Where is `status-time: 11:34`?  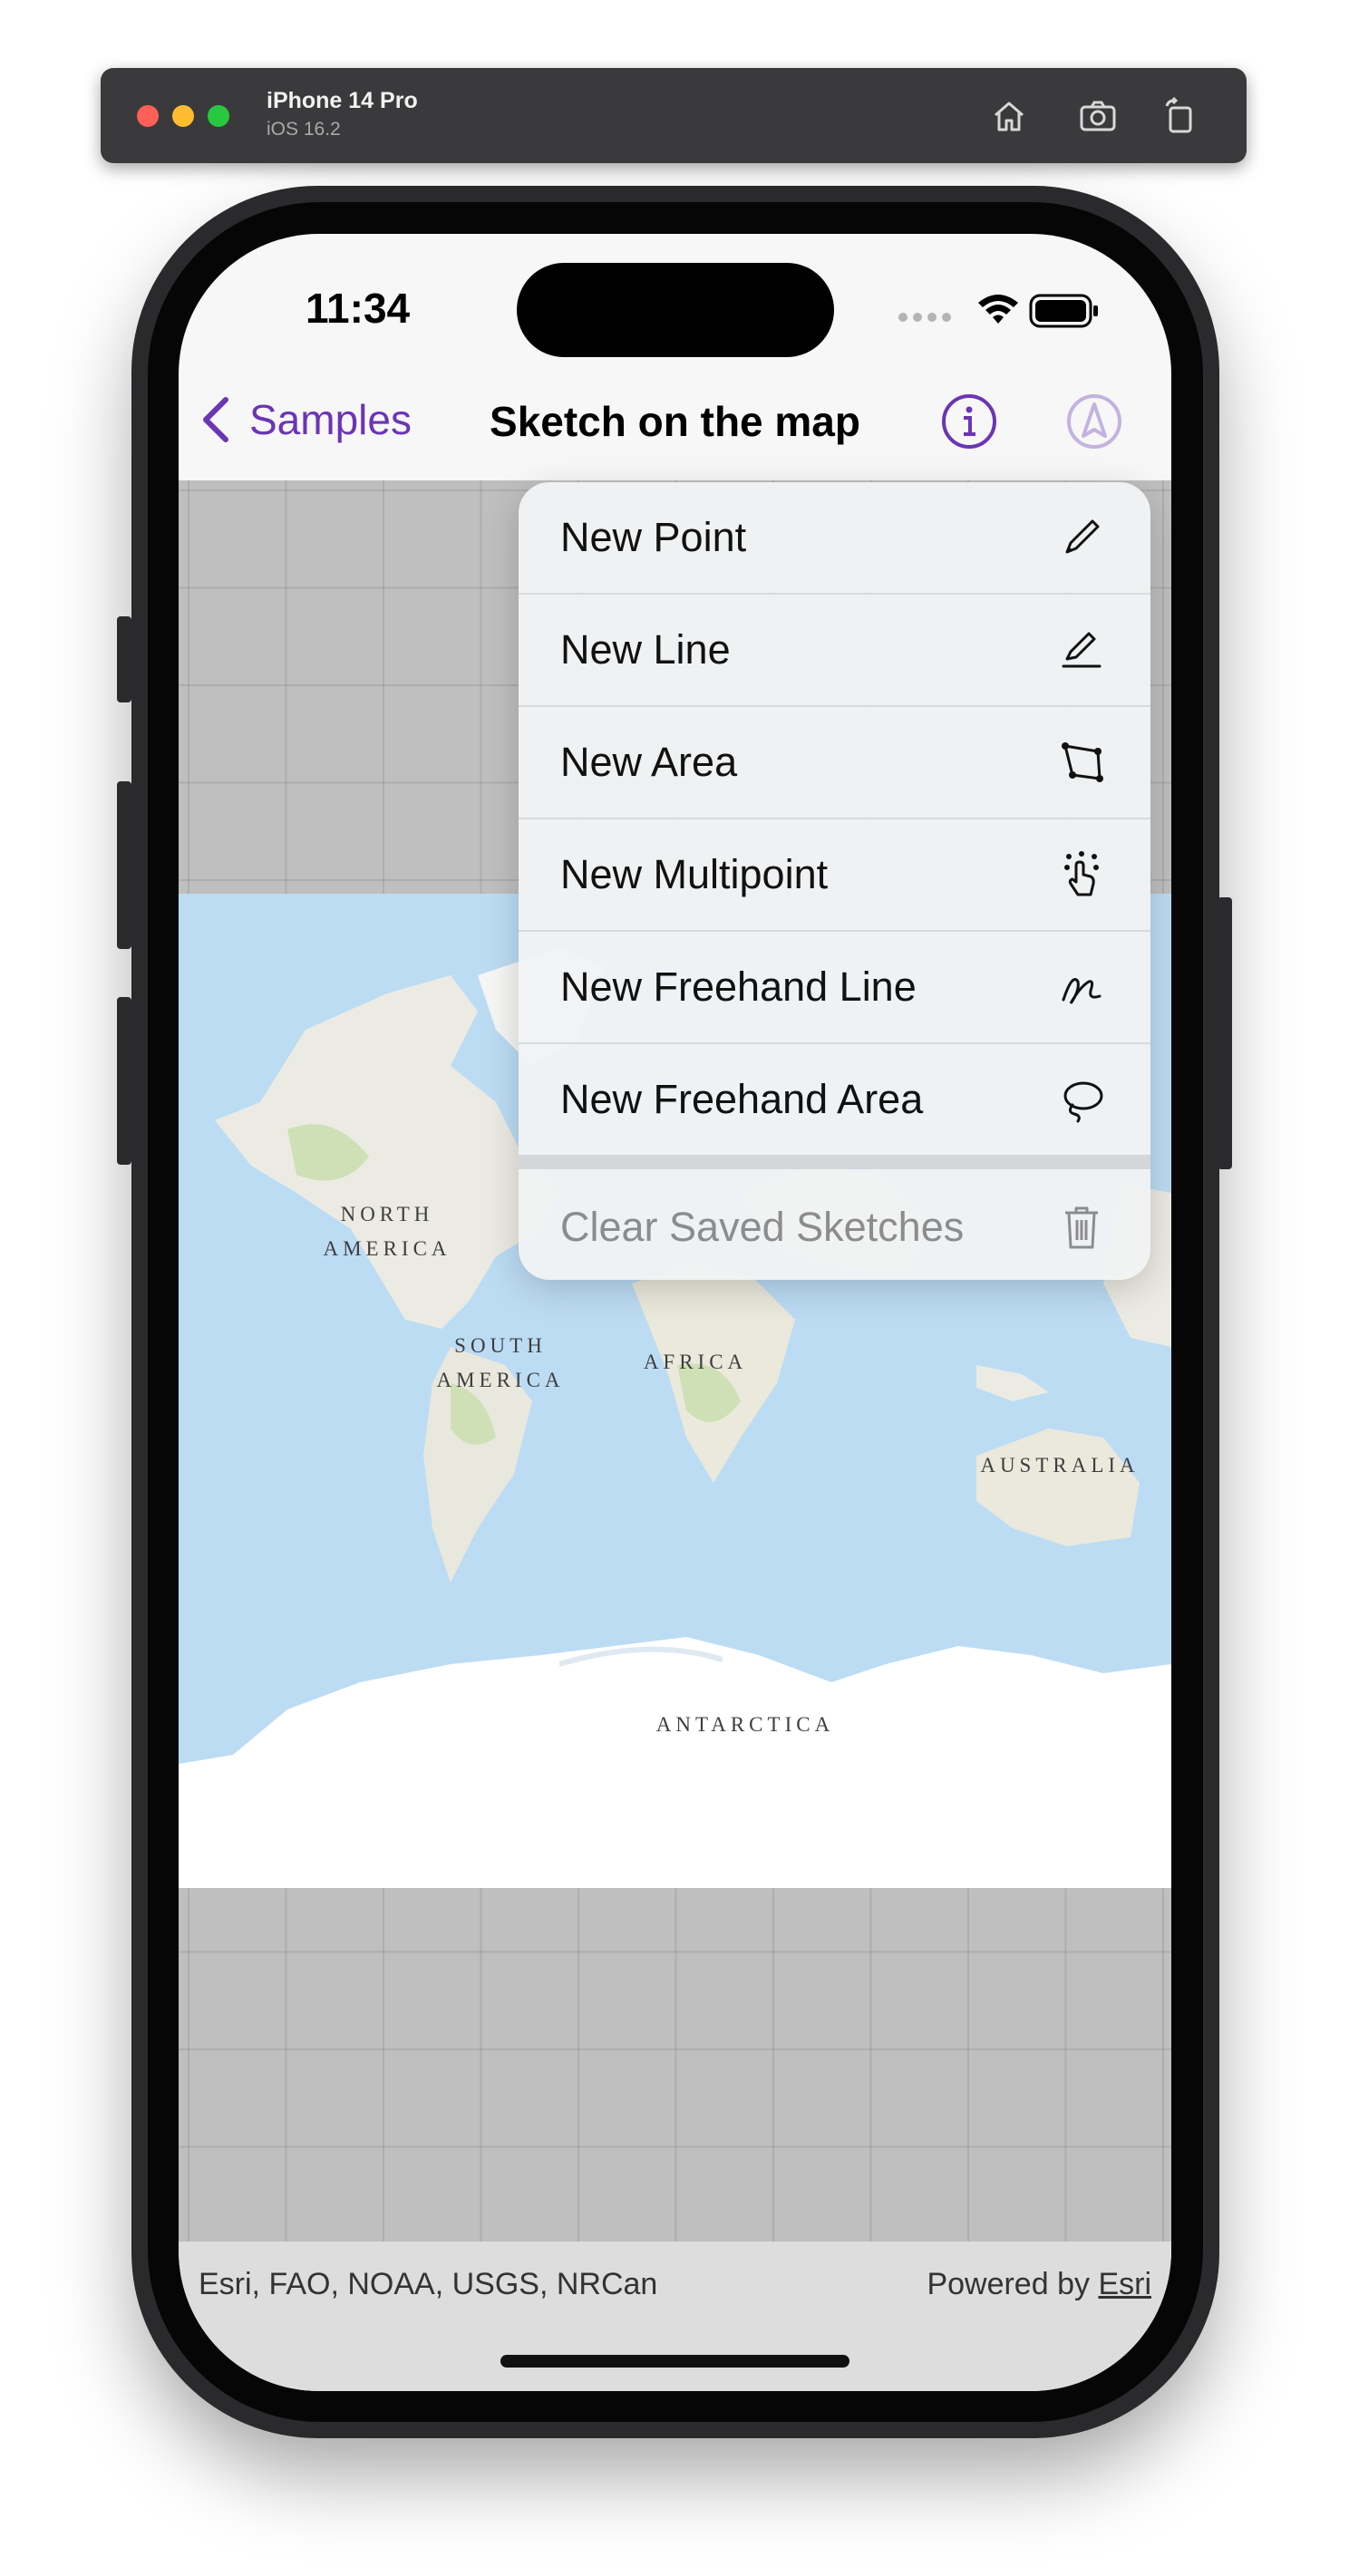 status-time: 11:34 is located at coordinates (359, 308).